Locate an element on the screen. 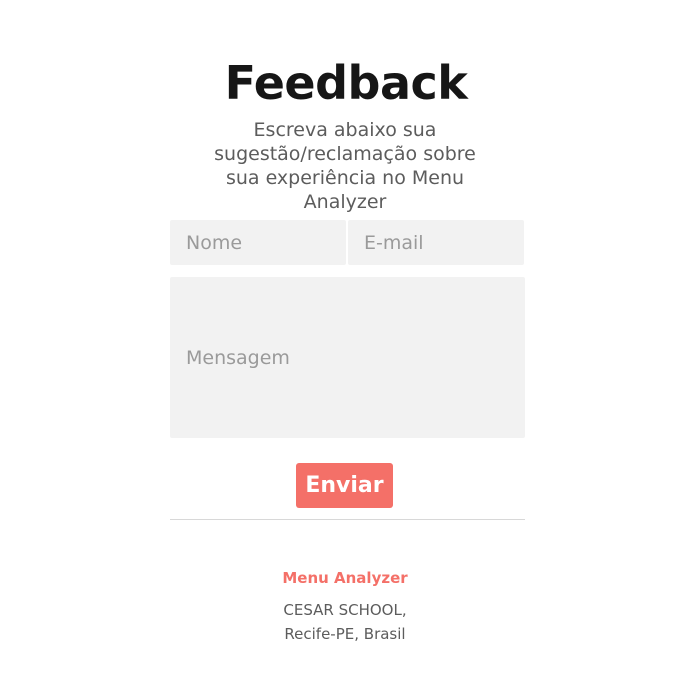 This screenshot has height=700, width=700. email-input is located at coordinates (436, 242).